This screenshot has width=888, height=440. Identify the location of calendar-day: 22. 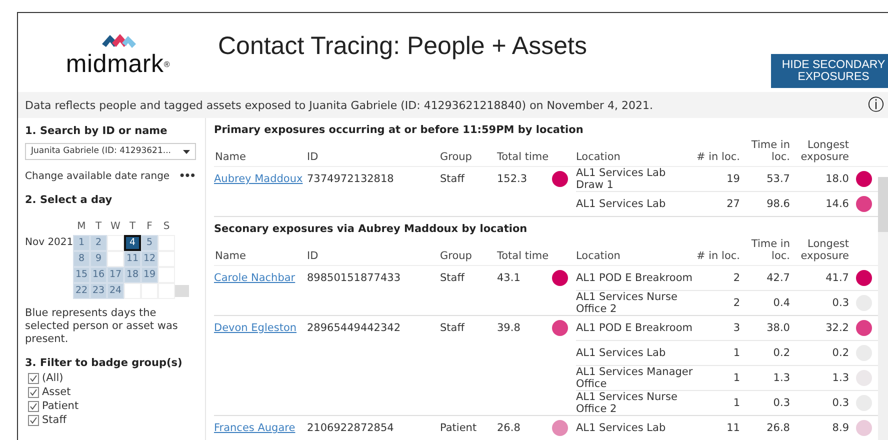
(81, 291).